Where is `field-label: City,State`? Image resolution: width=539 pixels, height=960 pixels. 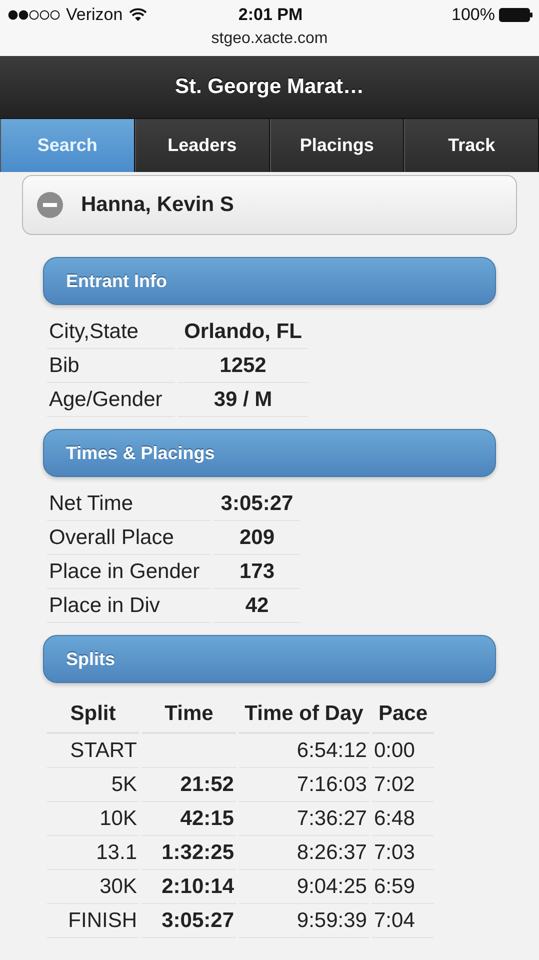
field-label: City,State is located at coordinates (111, 332).